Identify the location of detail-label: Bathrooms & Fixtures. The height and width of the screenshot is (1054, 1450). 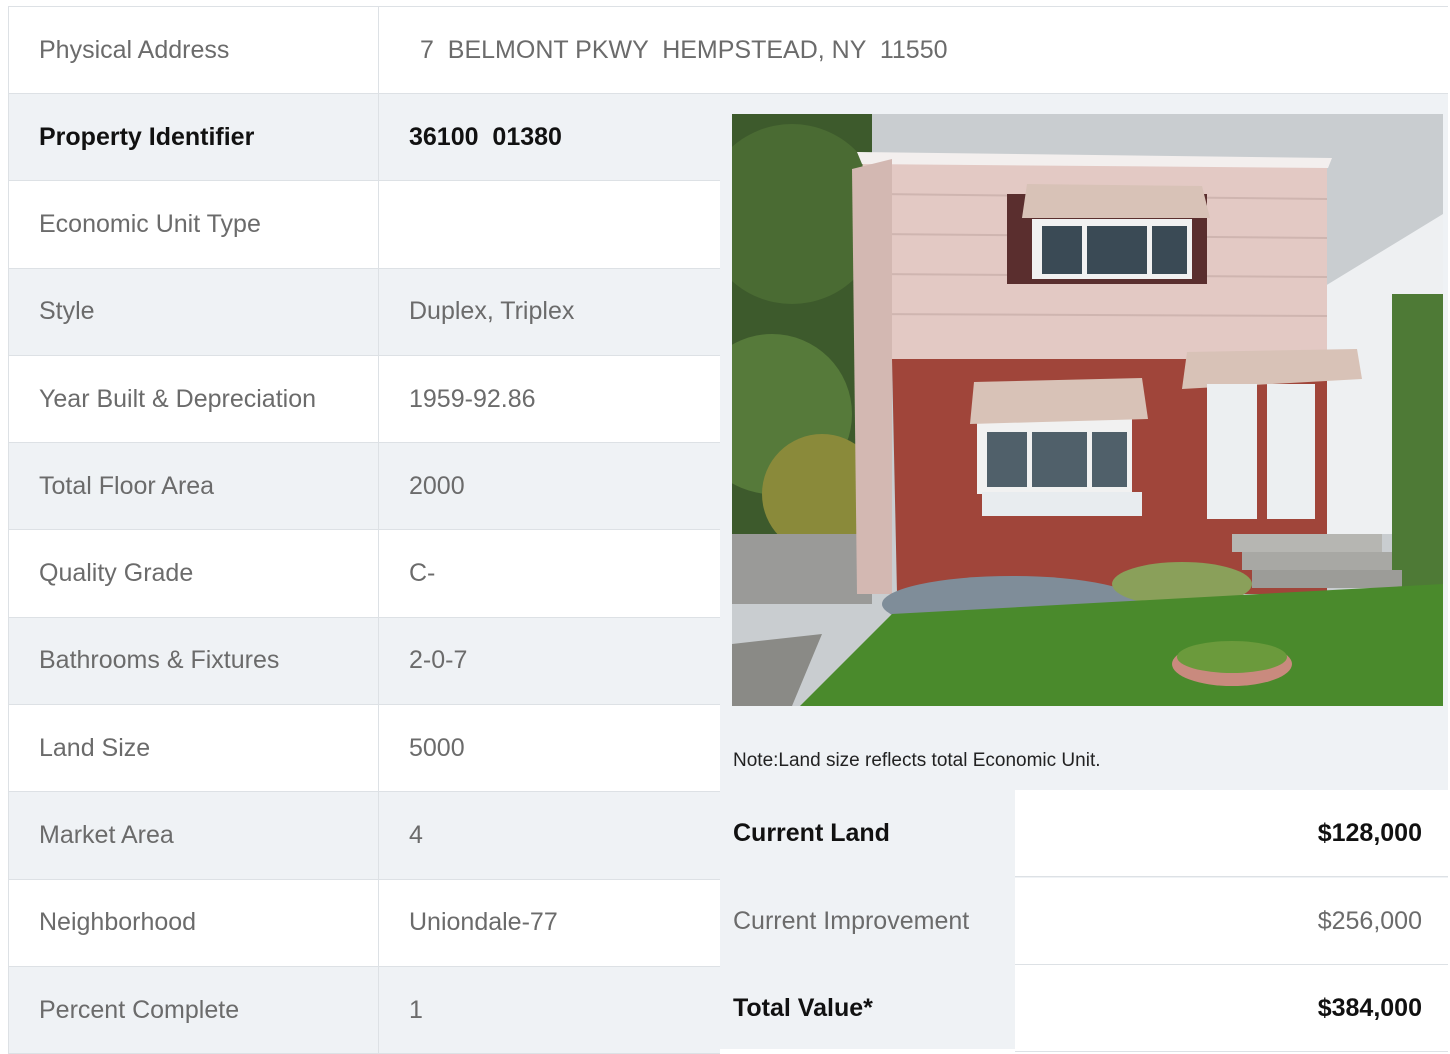
(193, 661).